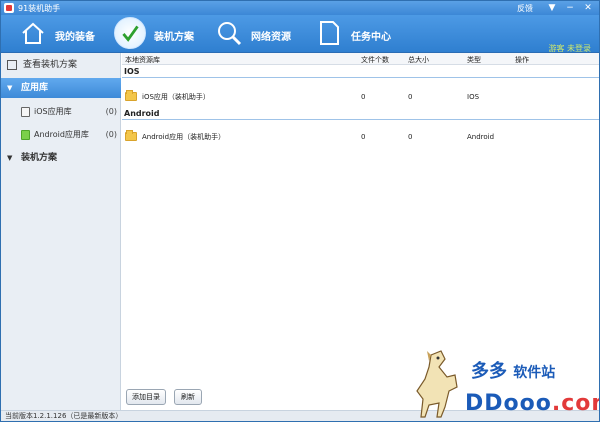 This screenshot has height=422, width=600. I want to click on sidebar-item-label: 应用库, so click(35, 88).